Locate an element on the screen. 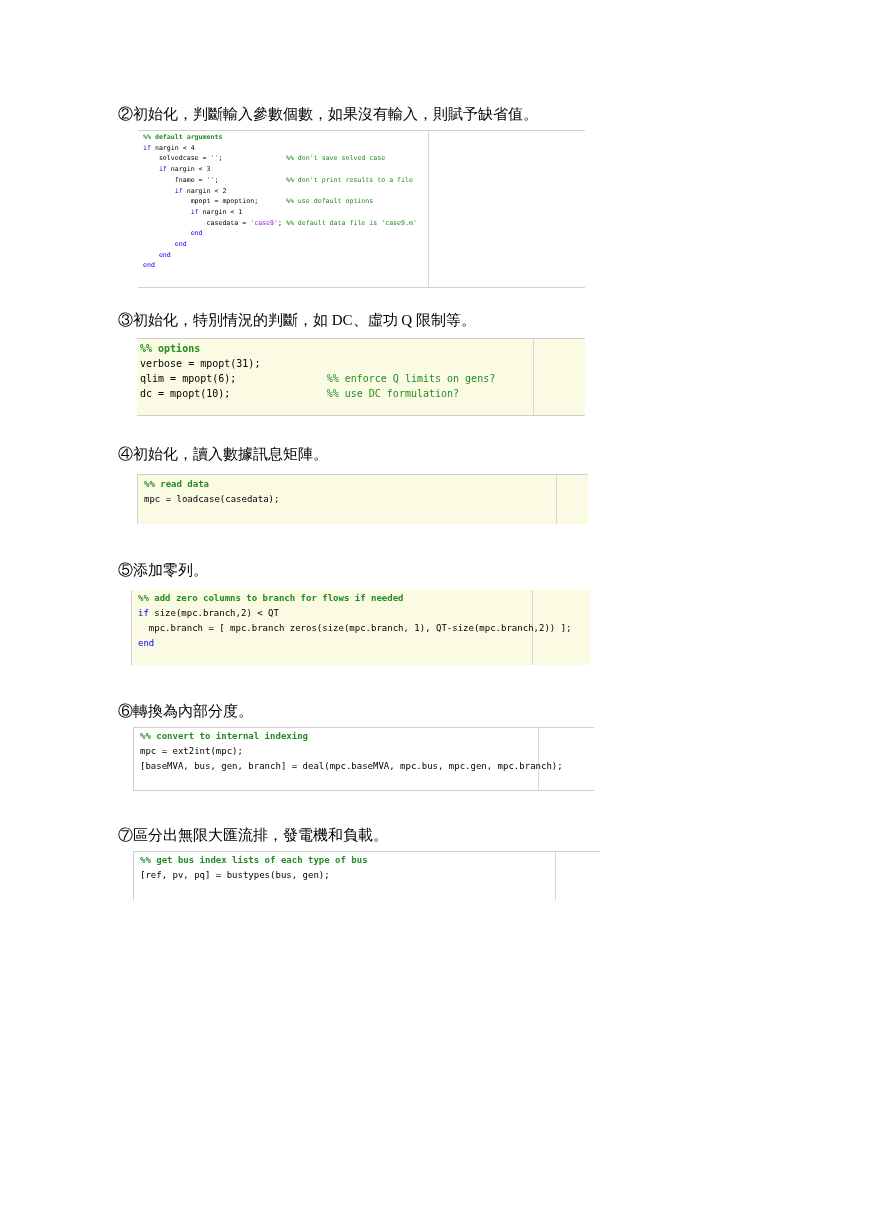 The width and height of the screenshot is (869, 1228). section-heading: ⑤添加零列。 is located at coordinates (163, 570).